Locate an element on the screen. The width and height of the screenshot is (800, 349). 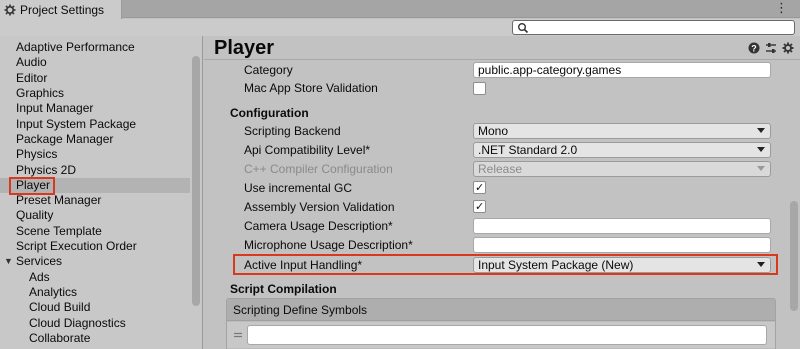
sidebar-item-physics: Physics is located at coordinates (95, 154).